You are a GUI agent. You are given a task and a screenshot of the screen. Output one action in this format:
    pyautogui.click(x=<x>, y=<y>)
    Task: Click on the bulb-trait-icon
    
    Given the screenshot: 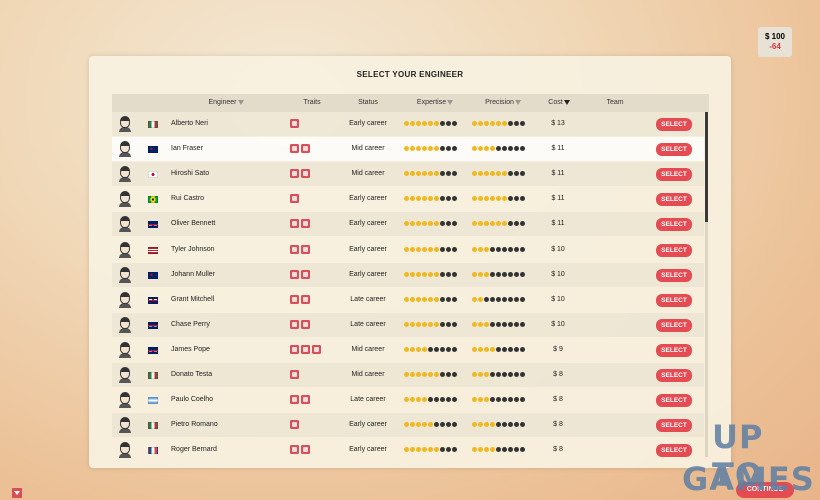 What is the action you would take?
    pyautogui.click(x=316, y=349)
    